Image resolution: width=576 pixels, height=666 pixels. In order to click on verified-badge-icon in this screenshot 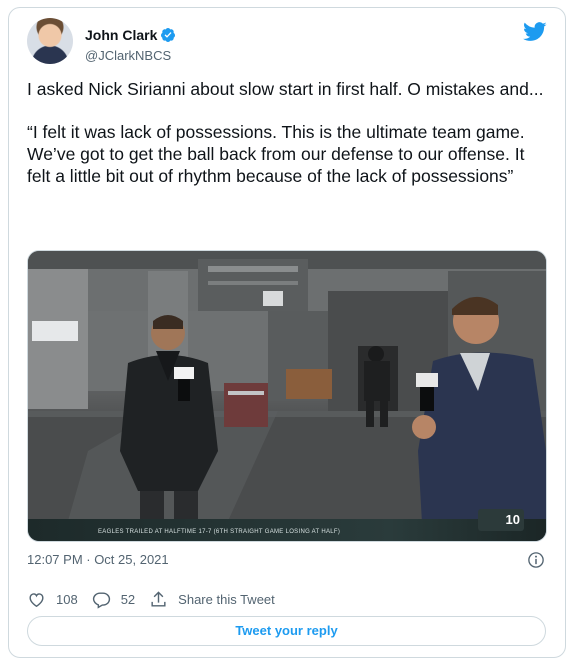, I will do `click(168, 35)`.